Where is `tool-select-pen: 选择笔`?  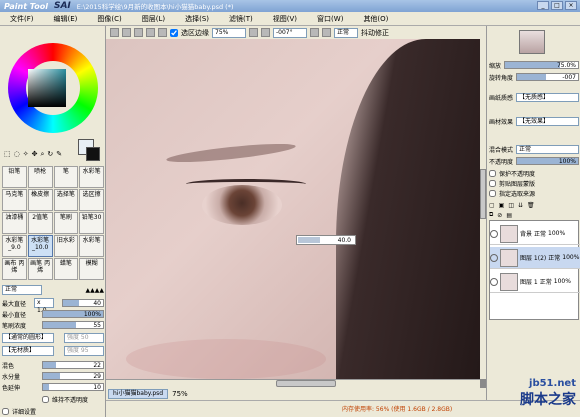
tool-select-pen: 选择笔 is located at coordinates (66, 200).